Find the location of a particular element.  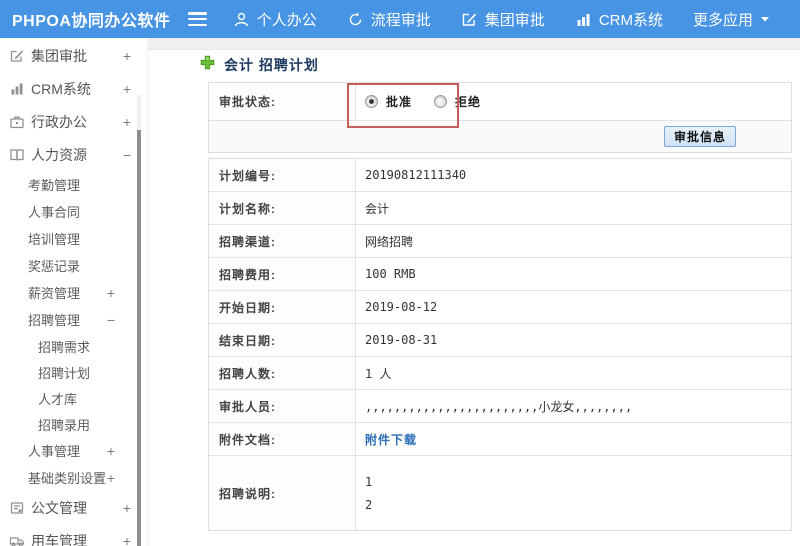

topbar: PHPOA协同办公软件 个人办公 流程审批 集团审批 CRM系统 更多应用 is located at coordinates (400, 19).